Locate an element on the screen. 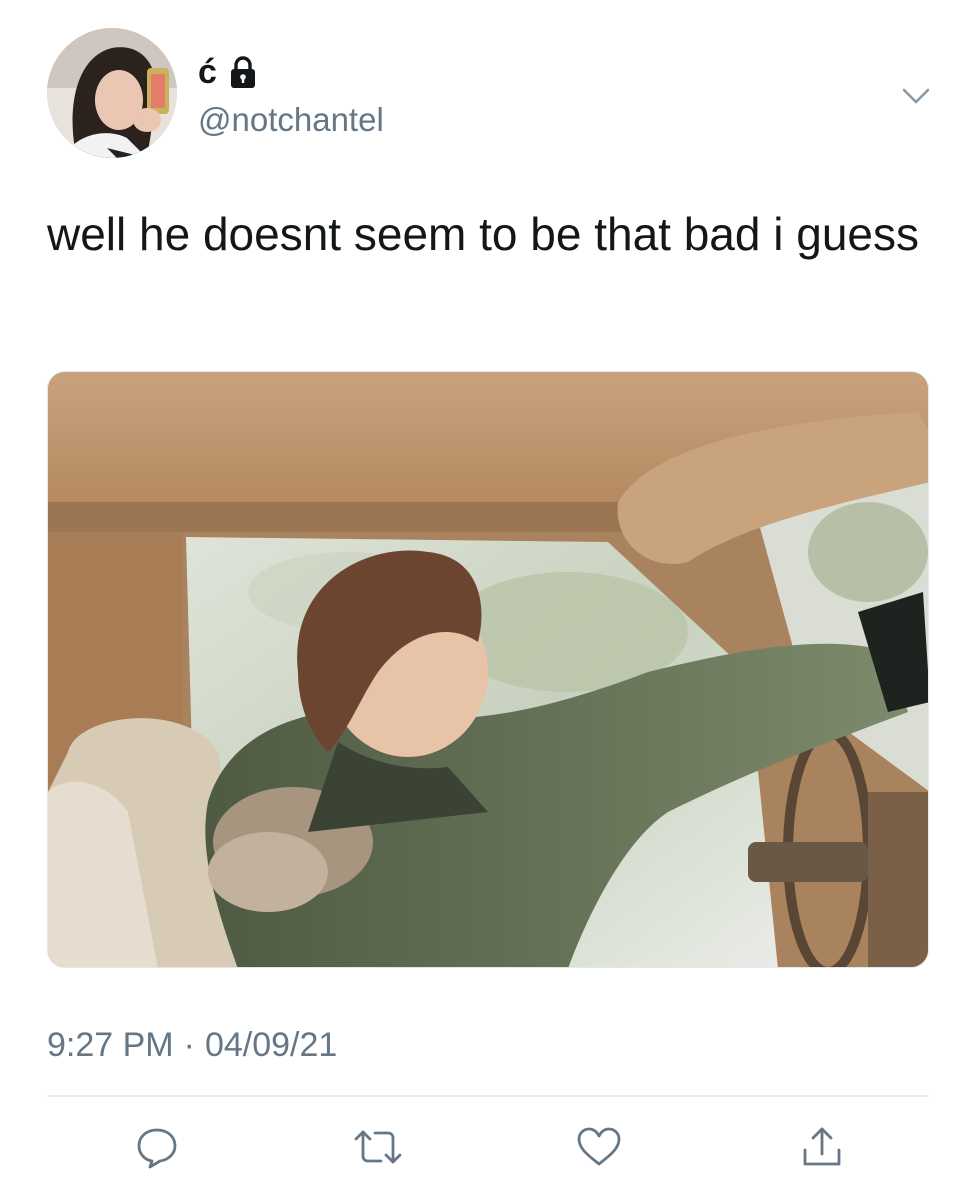  display-name: ć is located at coordinates (229, 72).